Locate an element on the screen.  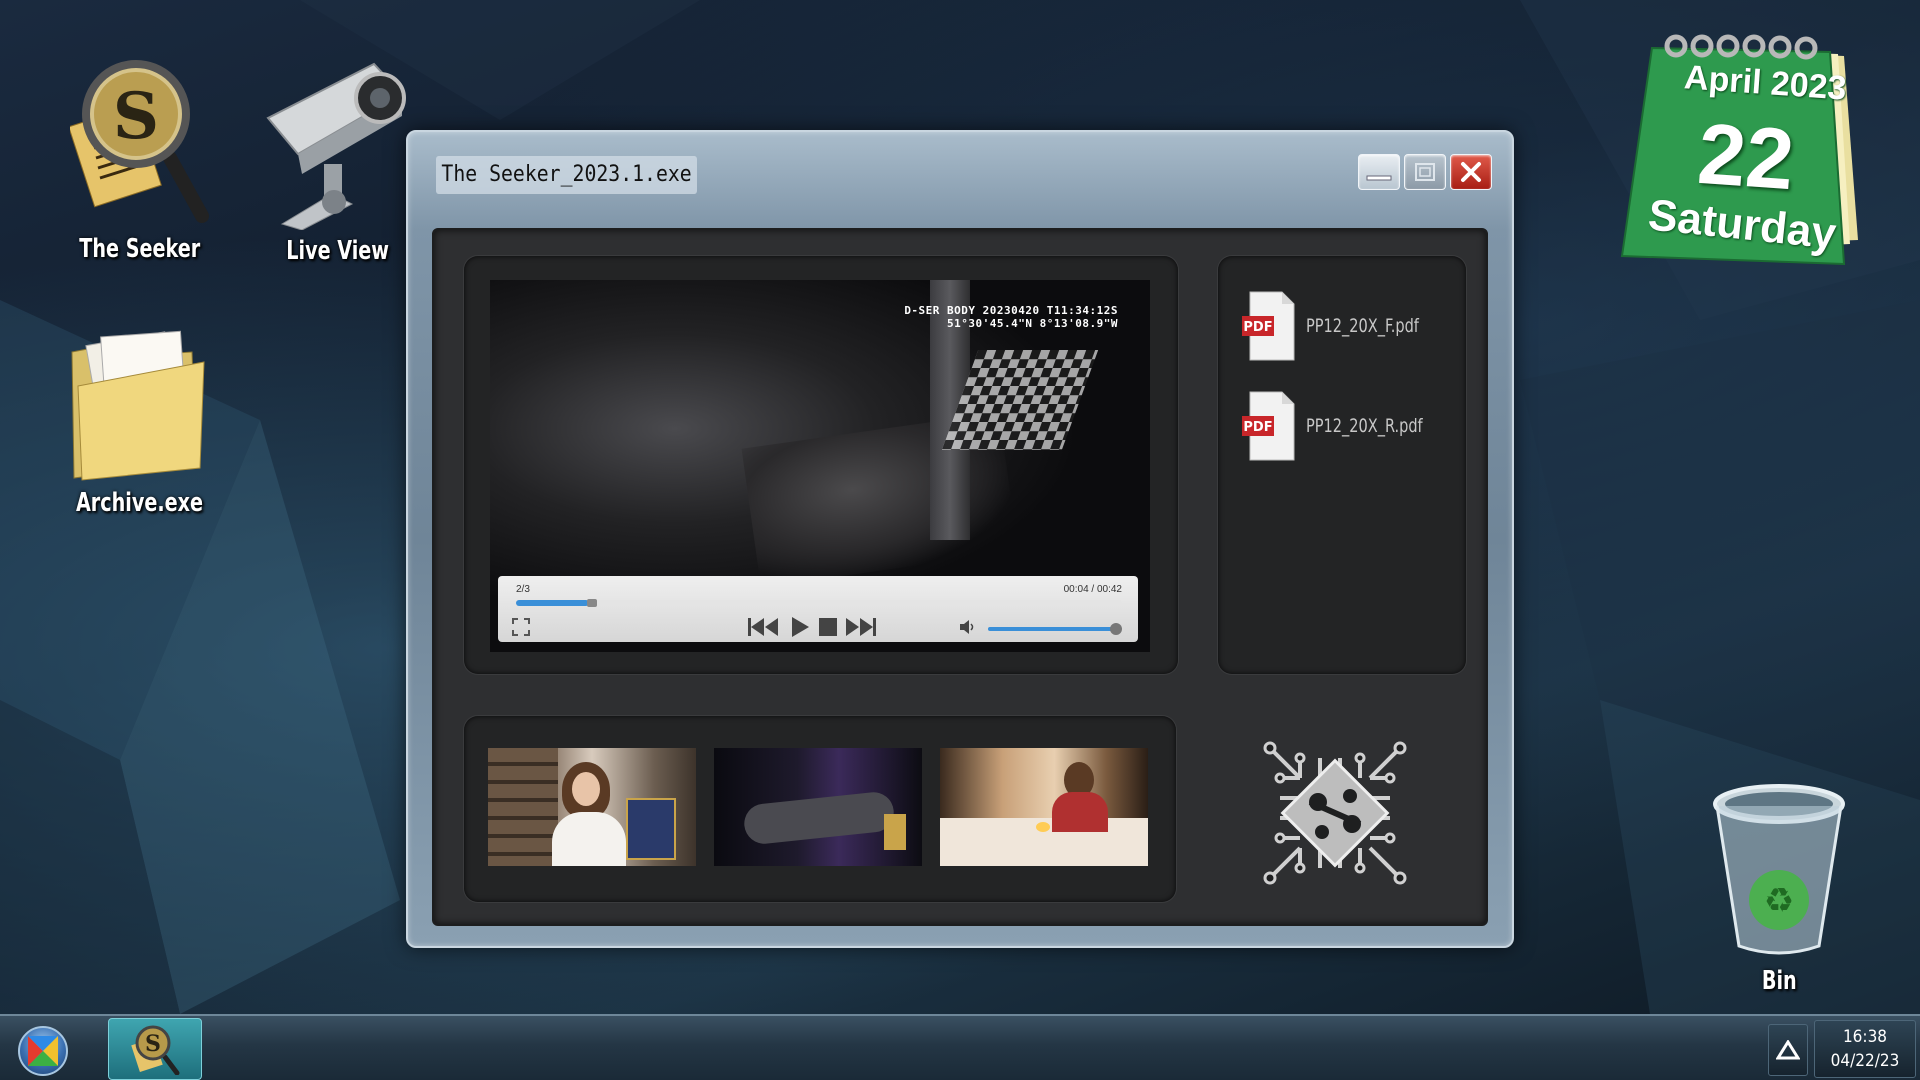
start-logo-icon is located at coordinates (43, 1051).